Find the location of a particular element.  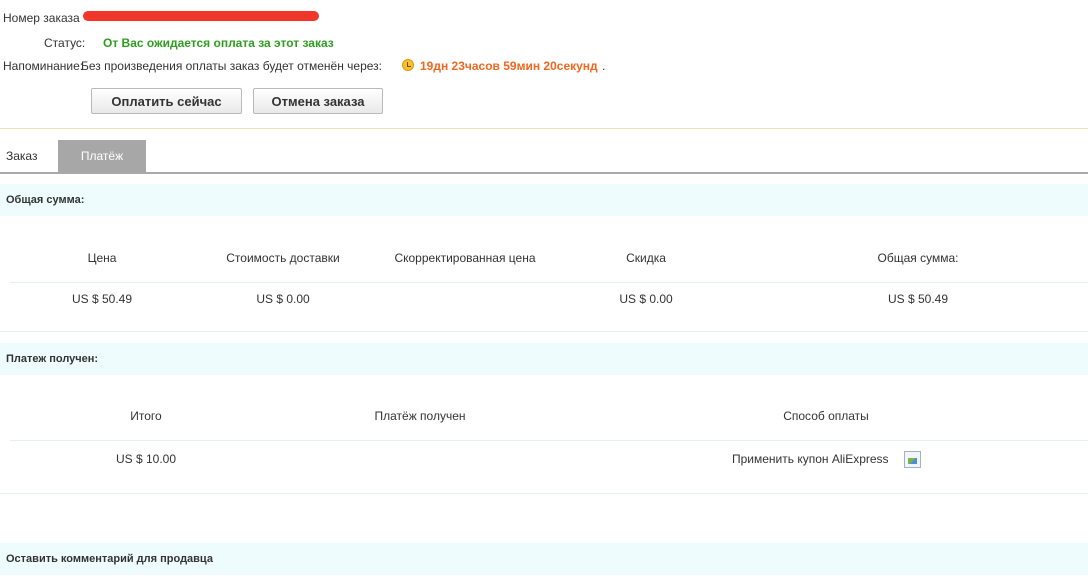

pay-now-button: Оплатить сейчас is located at coordinates (166, 101).